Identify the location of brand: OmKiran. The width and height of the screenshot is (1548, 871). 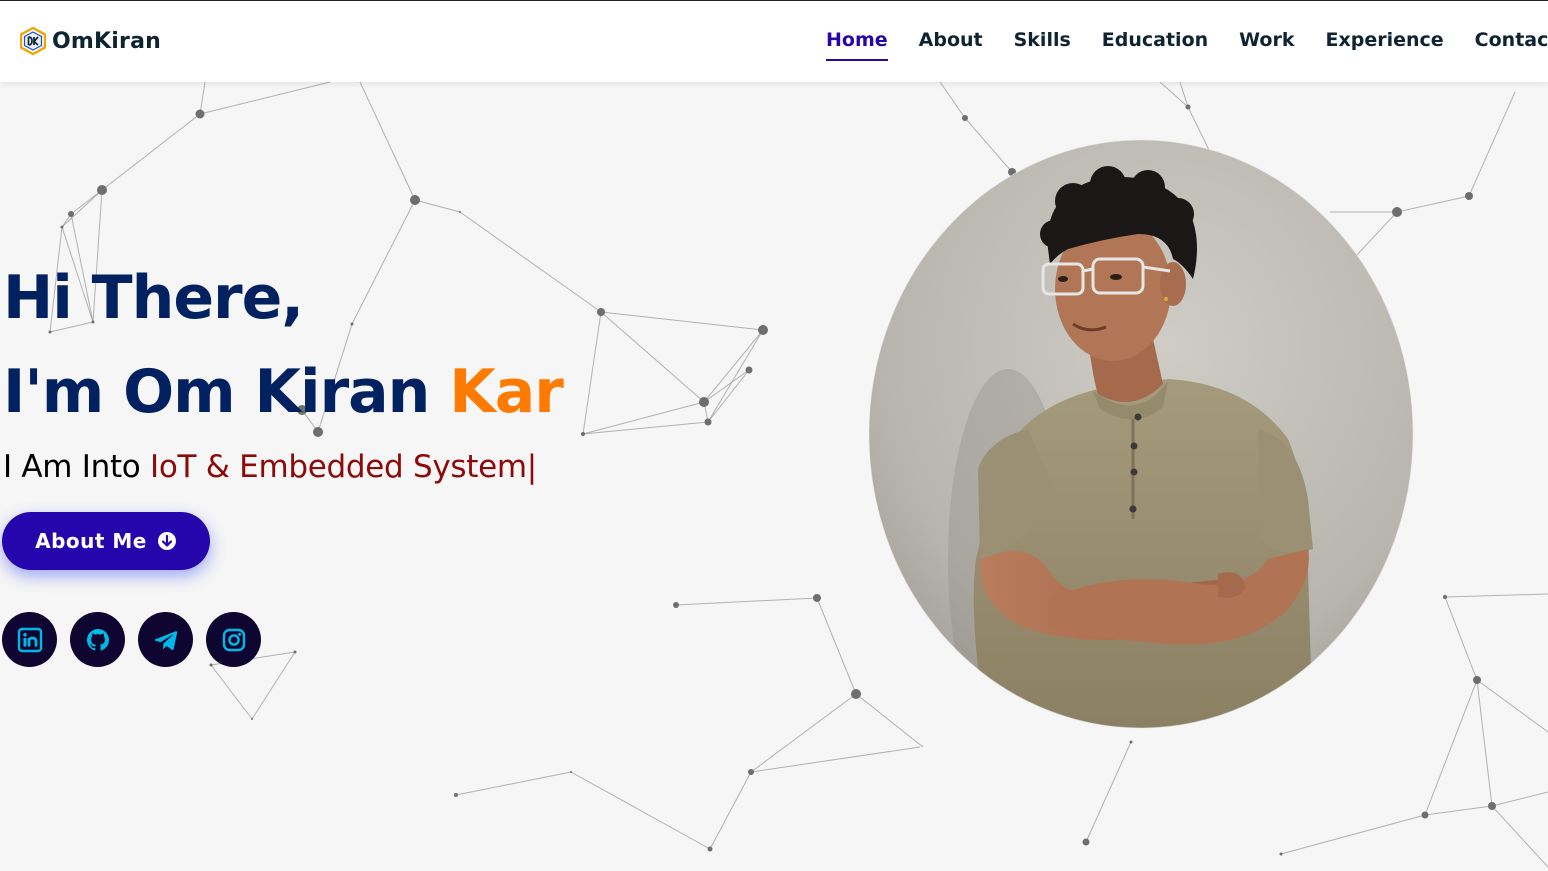
(90, 41).